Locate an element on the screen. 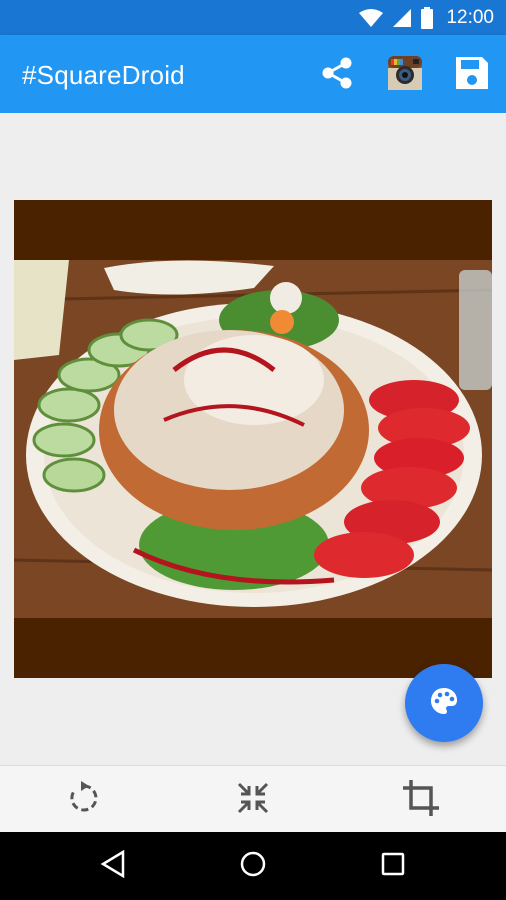 This screenshot has width=506, height=900. recents-button is located at coordinates (393, 866).